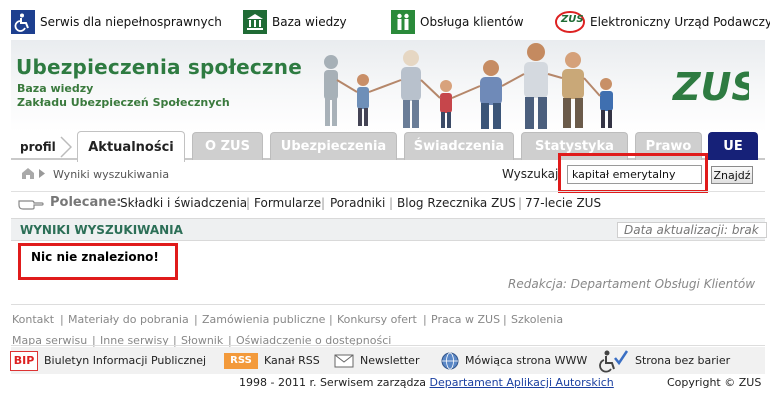 This screenshot has height=401, width=770. What do you see at coordinates (98, 261) in the screenshot?
I see `no-results-highlight-frame` at bounding box center [98, 261].